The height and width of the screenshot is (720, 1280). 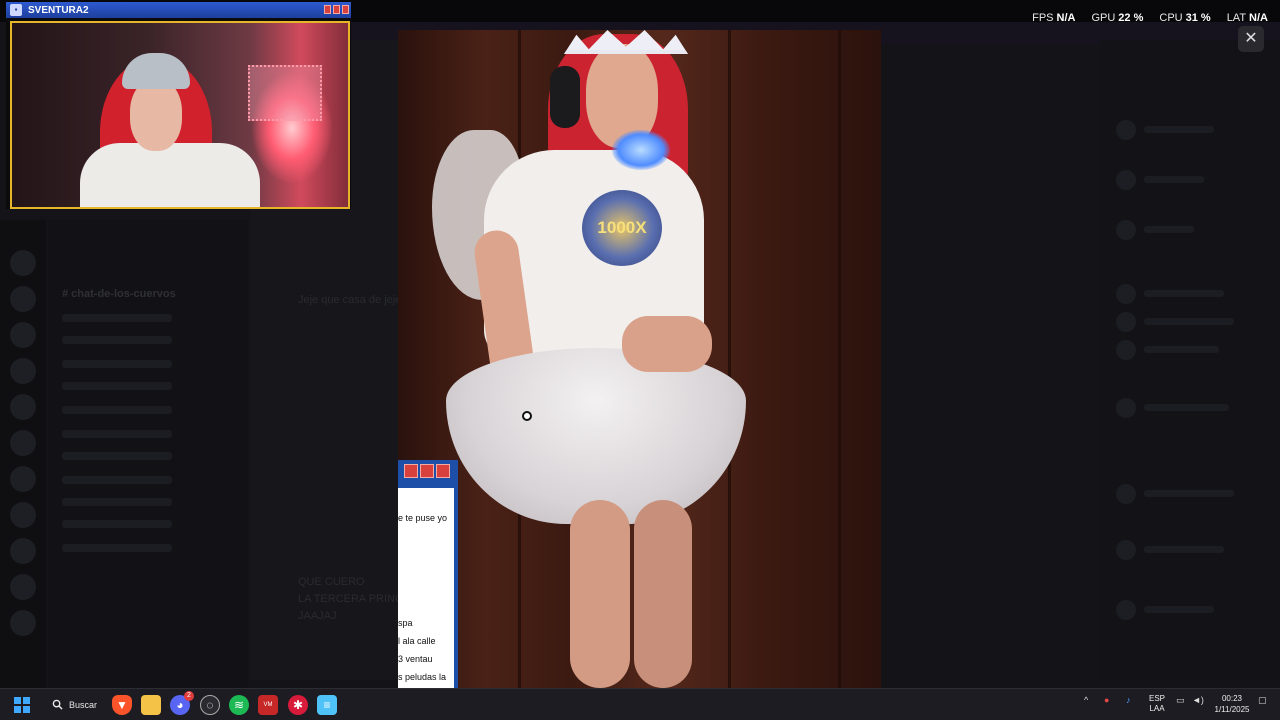 What do you see at coordinates (1054, 18) in the screenshot?
I see `fps-stat: FPS N/A` at bounding box center [1054, 18].